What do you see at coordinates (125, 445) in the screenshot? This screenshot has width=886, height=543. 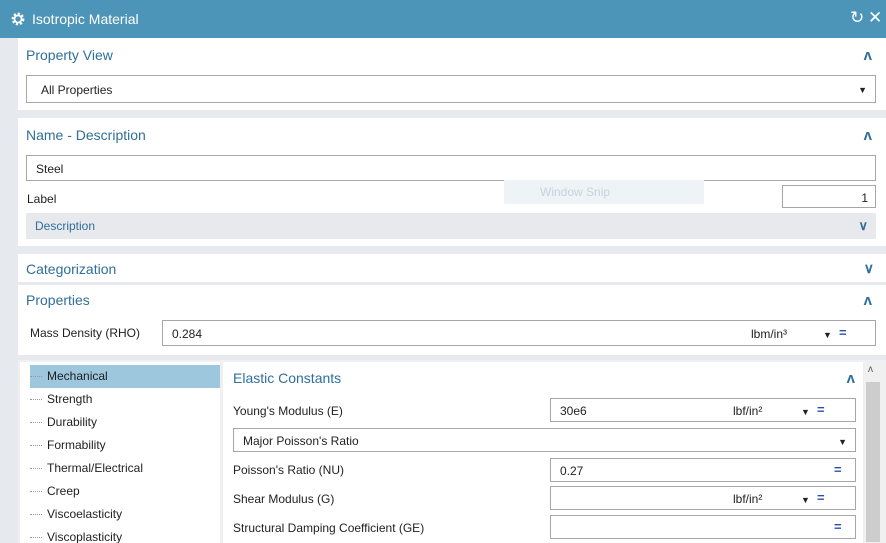 I see `tree-item-formability: Formability` at bounding box center [125, 445].